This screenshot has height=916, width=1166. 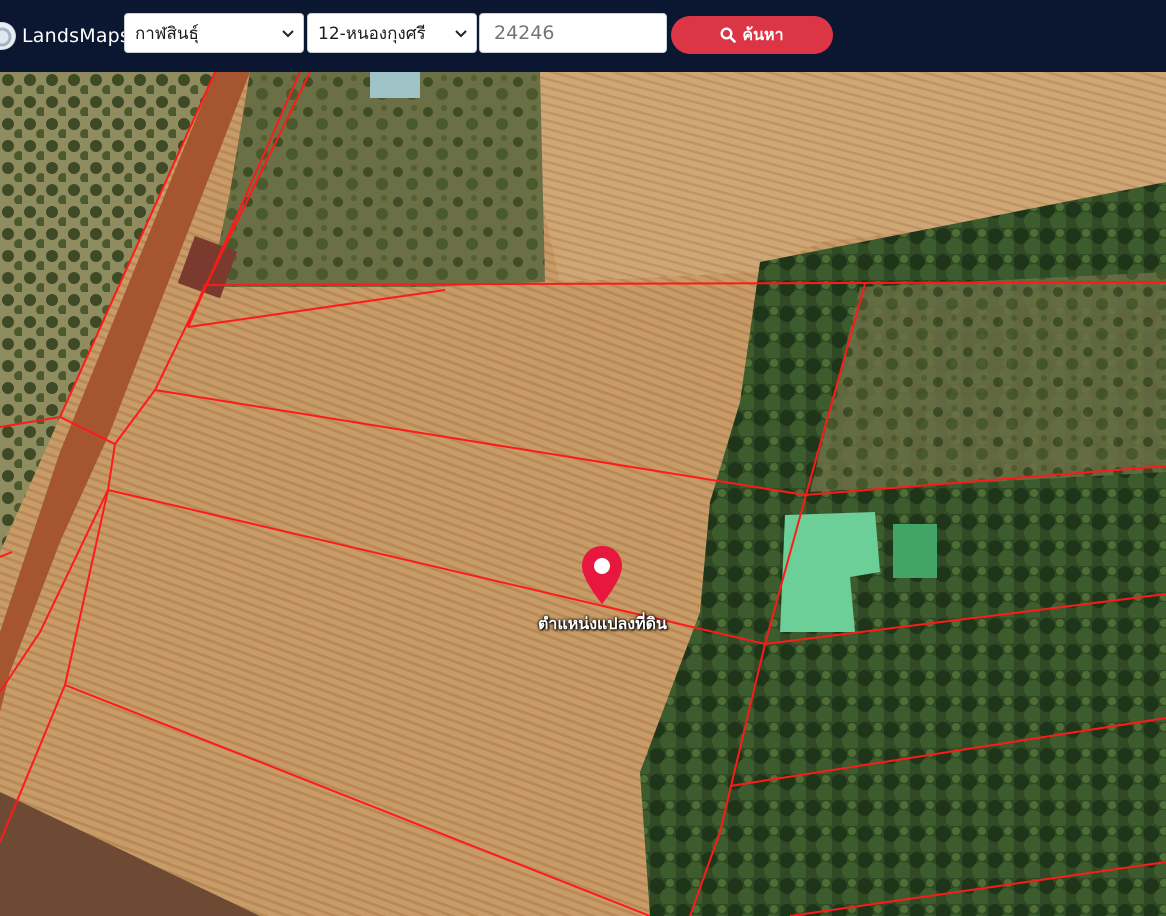 I want to click on search-button-label: ค้นหา, so click(x=763, y=34).